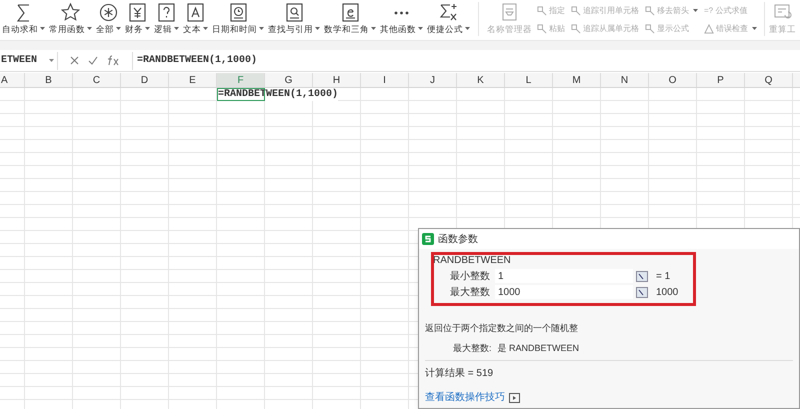  I want to click on column-header: L, so click(529, 80).